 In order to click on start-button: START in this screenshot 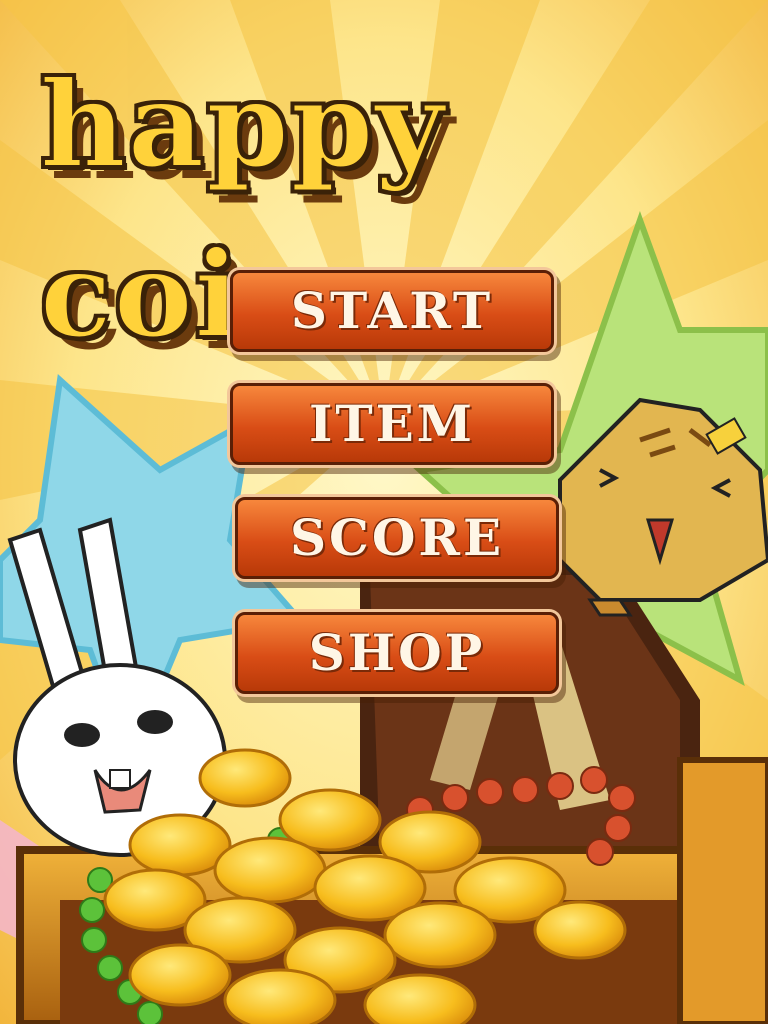, I will do `click(392, 311)`.